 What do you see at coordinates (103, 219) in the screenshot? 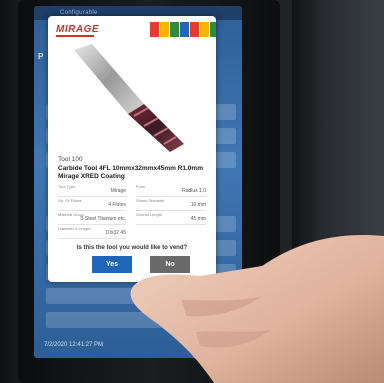
I see `spec-value: S Steel Titanium etc.` at bounding box center [103, 219].